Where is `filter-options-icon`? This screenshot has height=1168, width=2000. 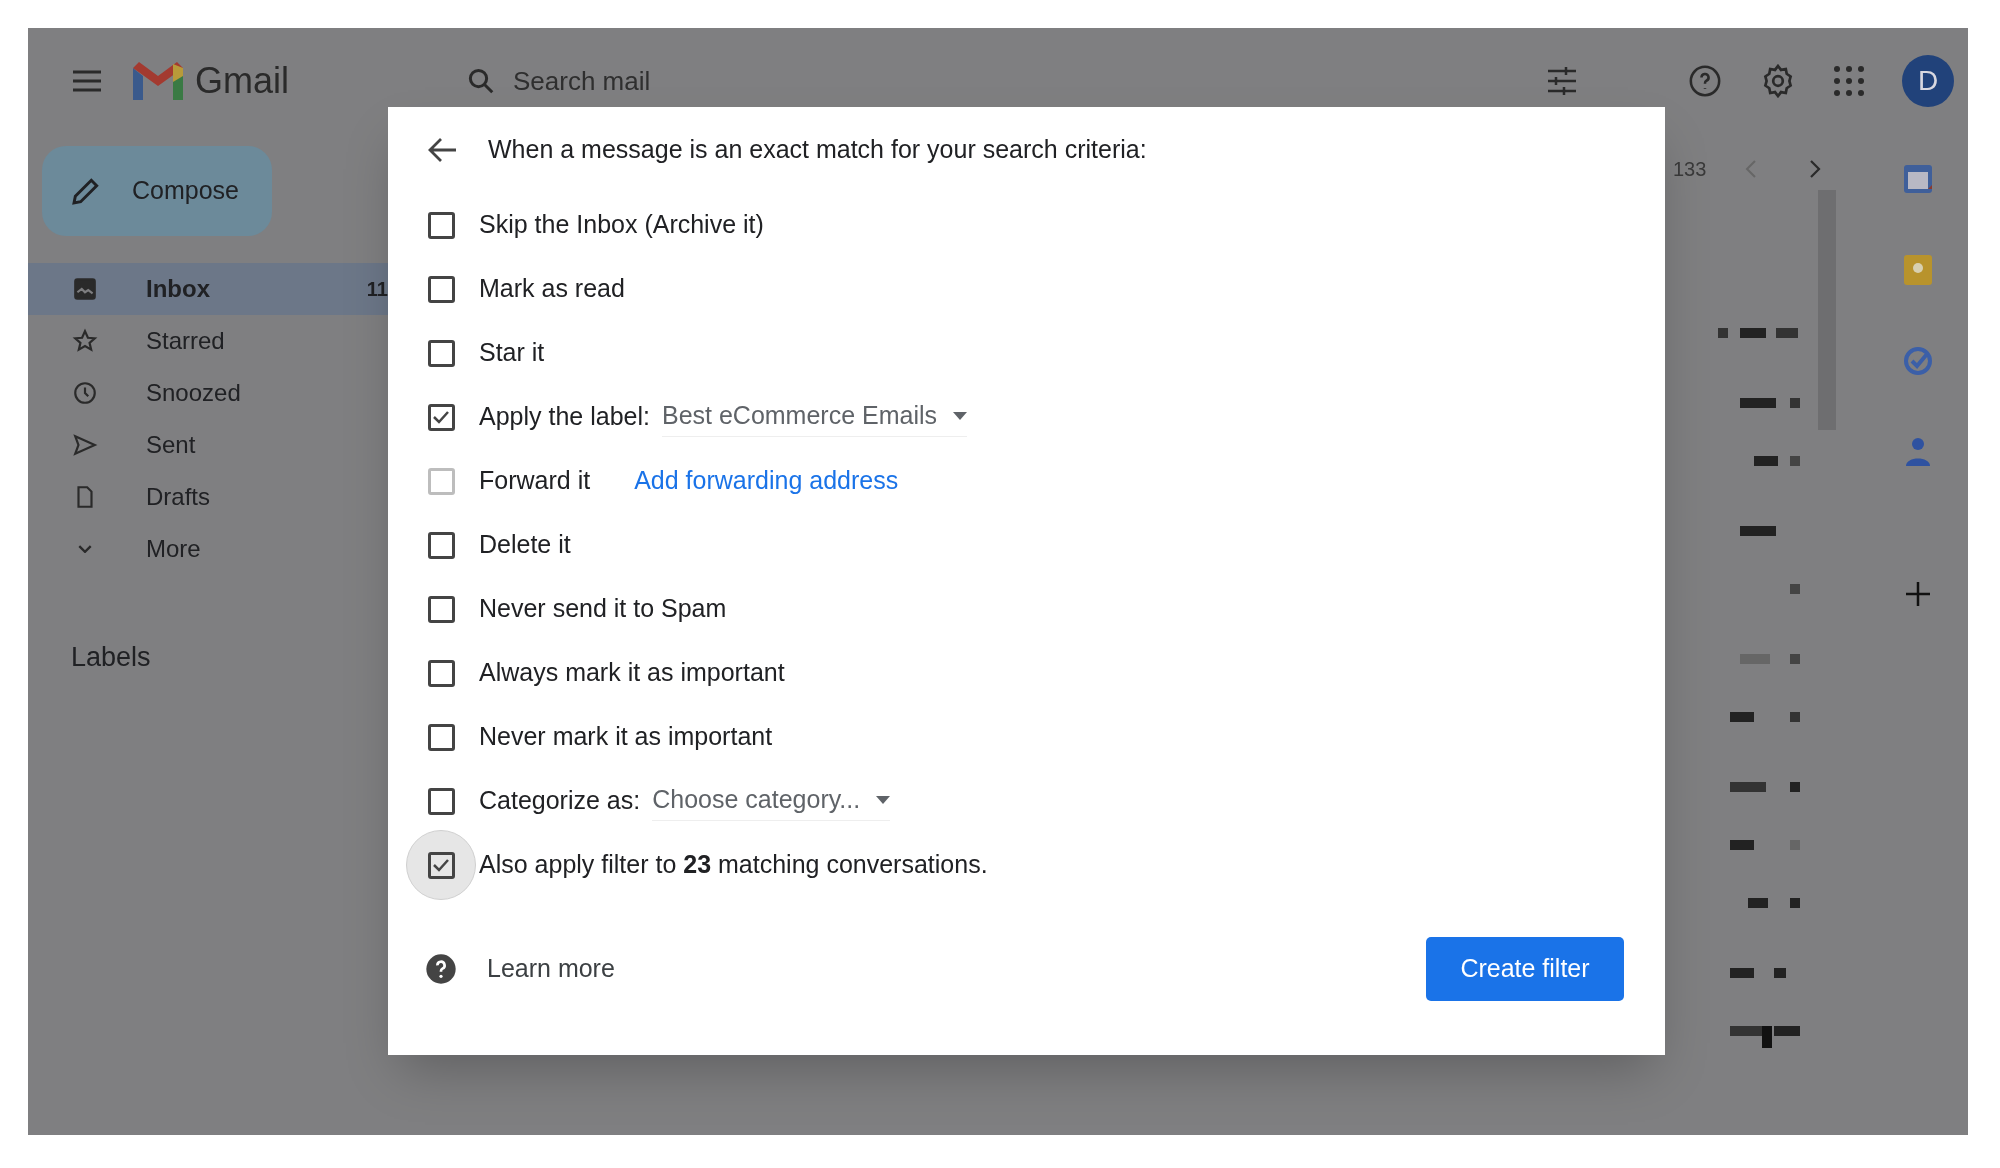
filter-options-icon is located at coordinates (1562, 81).